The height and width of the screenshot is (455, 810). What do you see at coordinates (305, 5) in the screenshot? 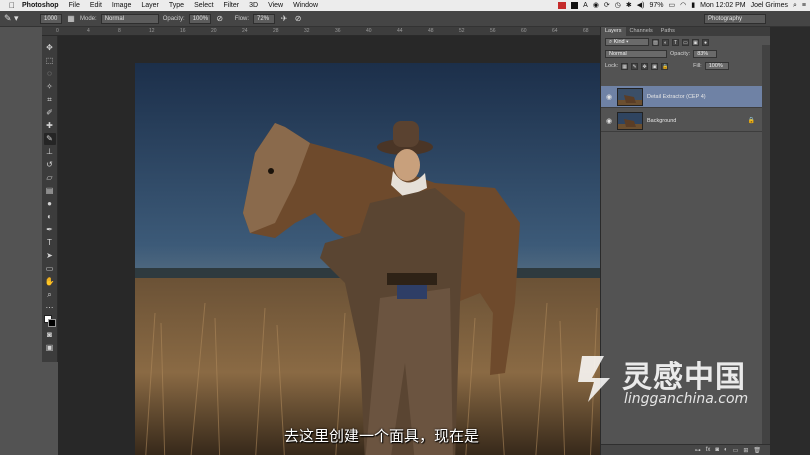
I see `menu-window: Window` at bounding box center [305, 5].